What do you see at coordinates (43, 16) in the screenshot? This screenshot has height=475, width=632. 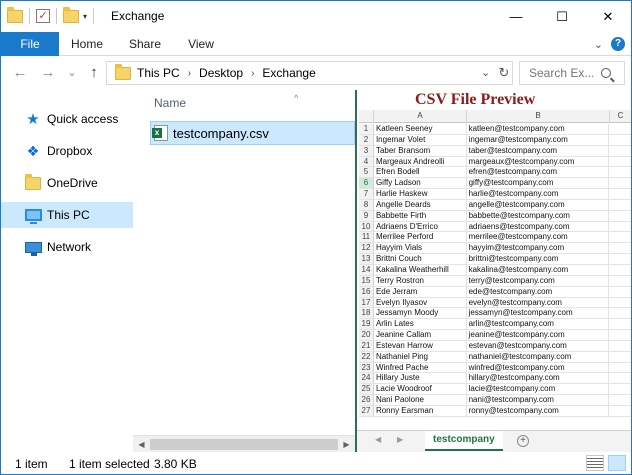 I see `properties-icon: ✓` at bounding box center [43, 16].